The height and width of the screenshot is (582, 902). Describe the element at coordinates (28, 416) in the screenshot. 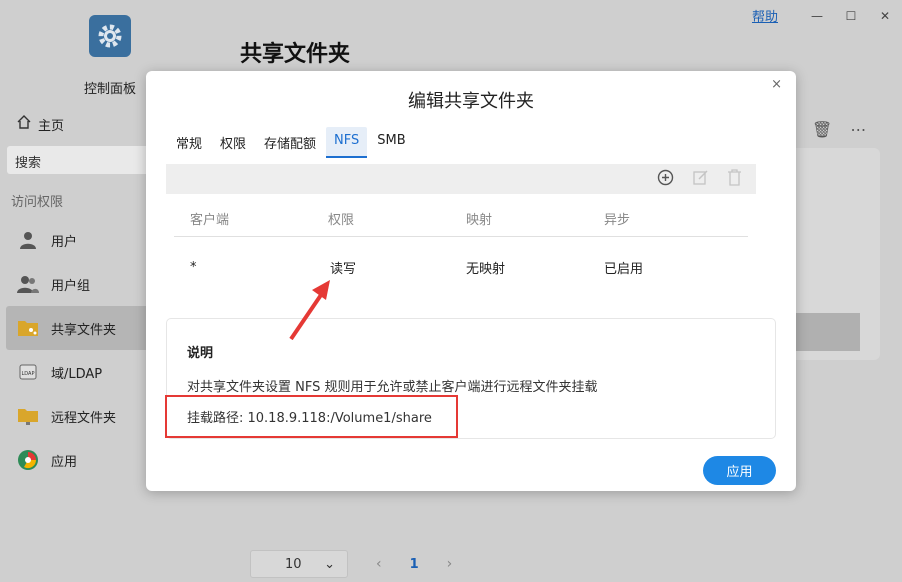

I see `remote-folder-icon` at that location.